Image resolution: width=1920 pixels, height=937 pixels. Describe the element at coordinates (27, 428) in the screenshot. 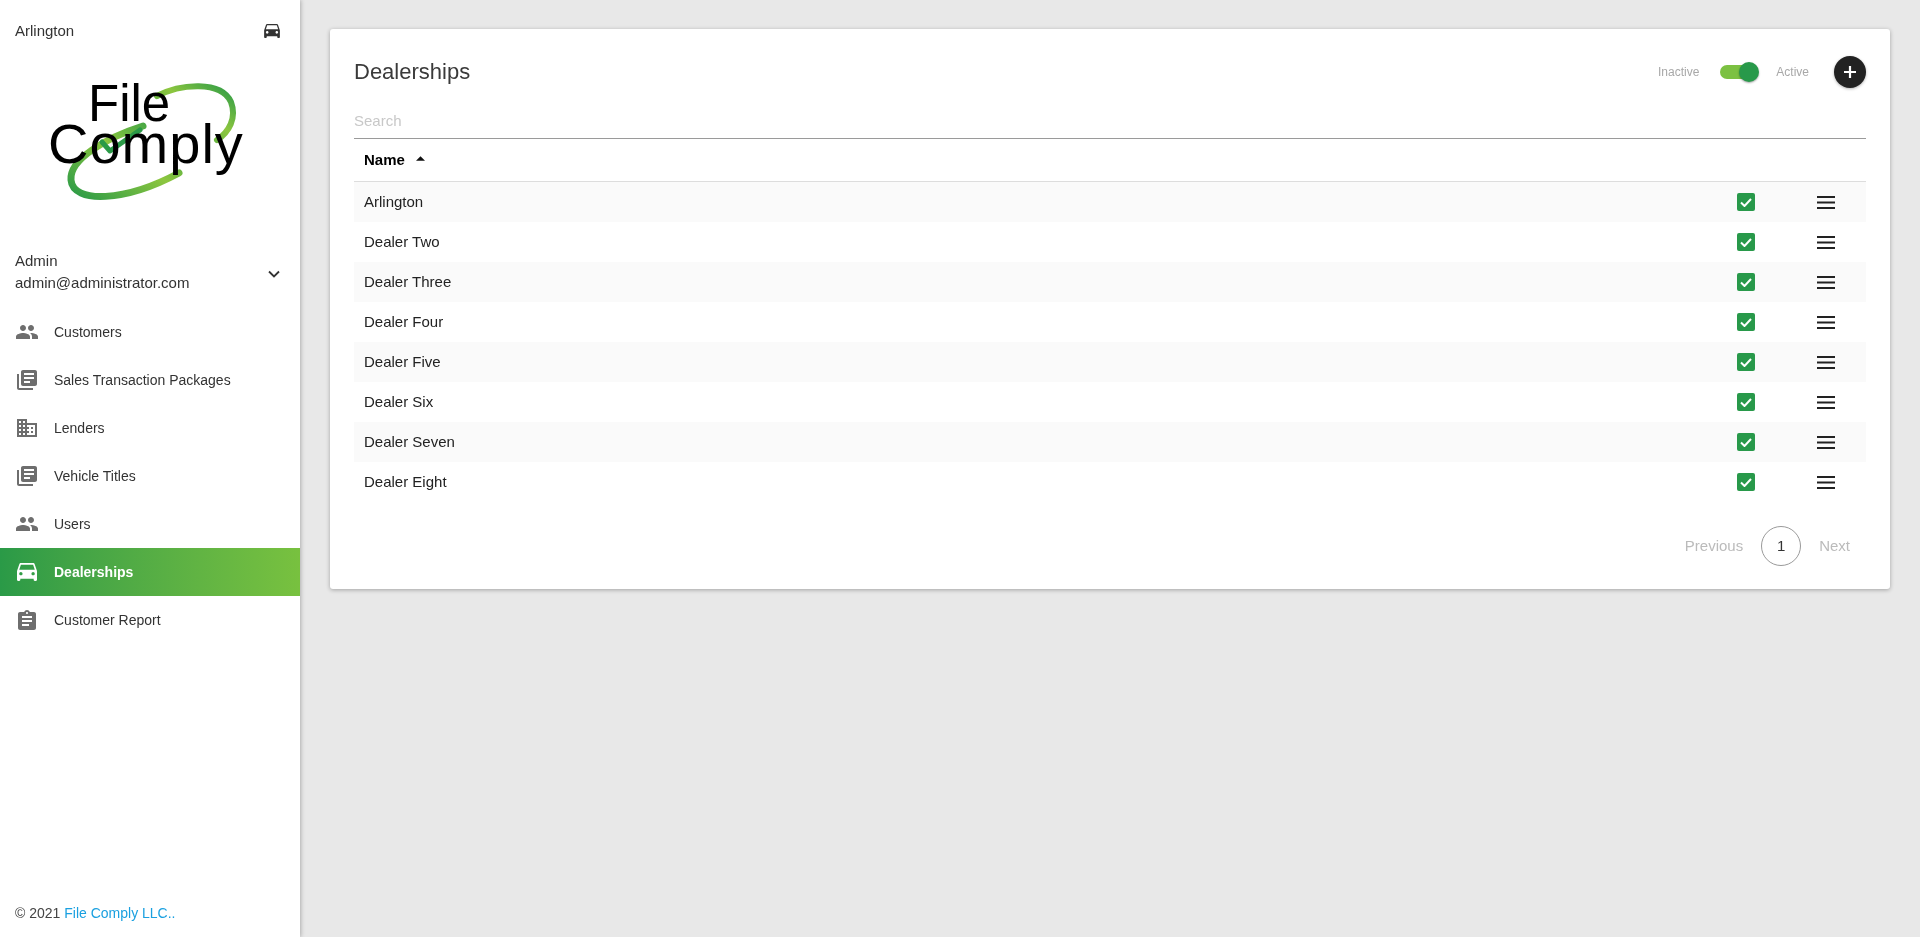

I see `building-icon` at that location.